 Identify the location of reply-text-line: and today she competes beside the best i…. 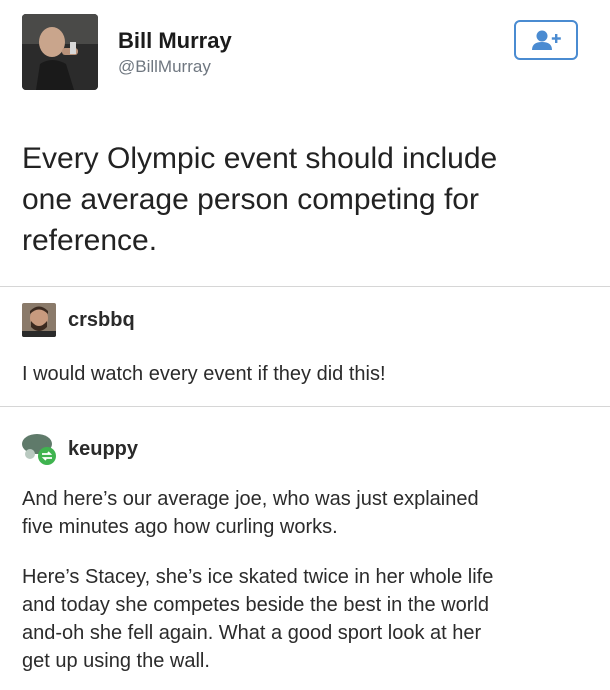
(255, 605).